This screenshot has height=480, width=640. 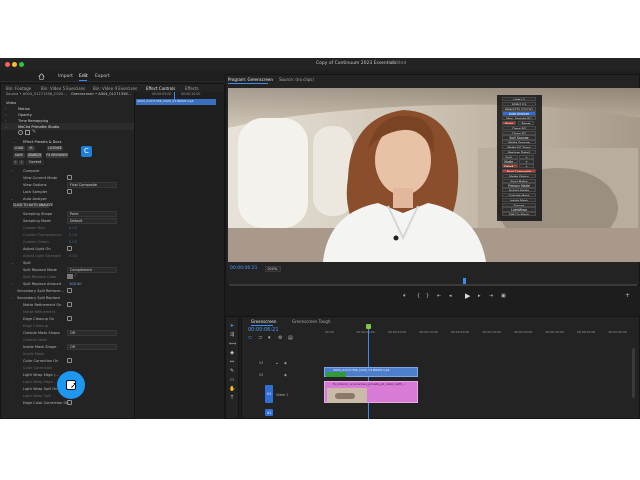 What do you see at coordinates (510, 166) in the screenshot?
I see `overlay-item: Detail –` at bounding box center [510, 166].